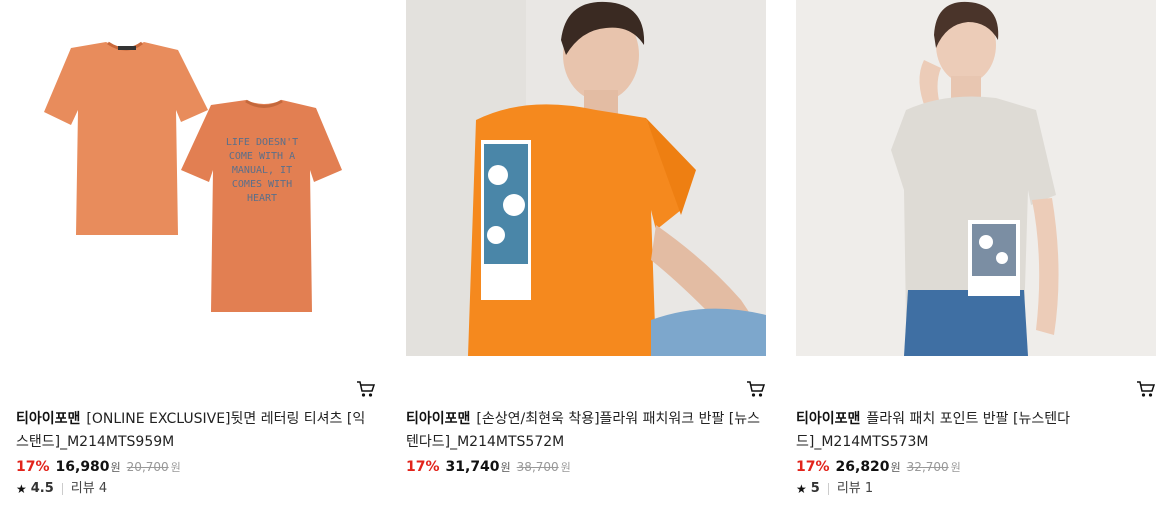 The height and width of the screenshot is (506, 1161). I want to click on original-price: 20,700, so click(147, 467).